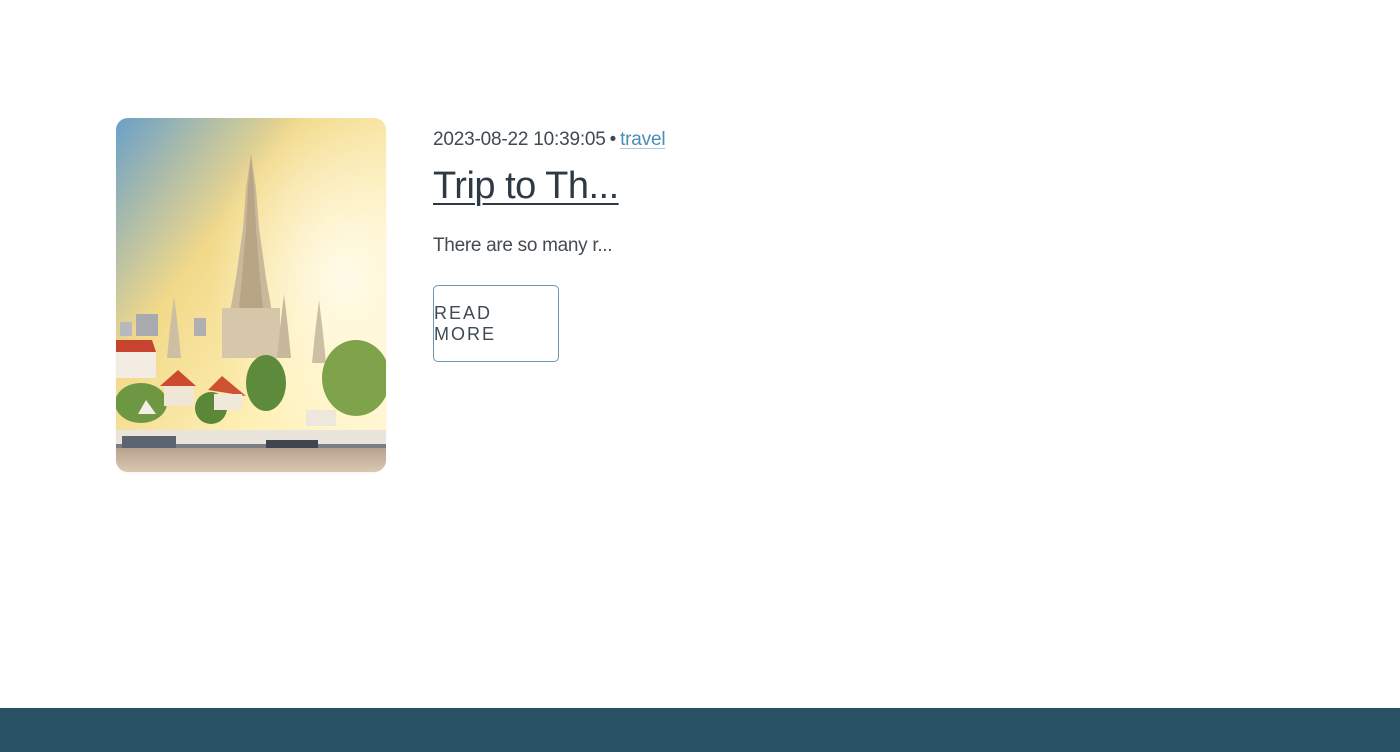  Describe the element at coordinates (496, 323) in the screenshot. I see `read-more-button: READ MORE` at that location.